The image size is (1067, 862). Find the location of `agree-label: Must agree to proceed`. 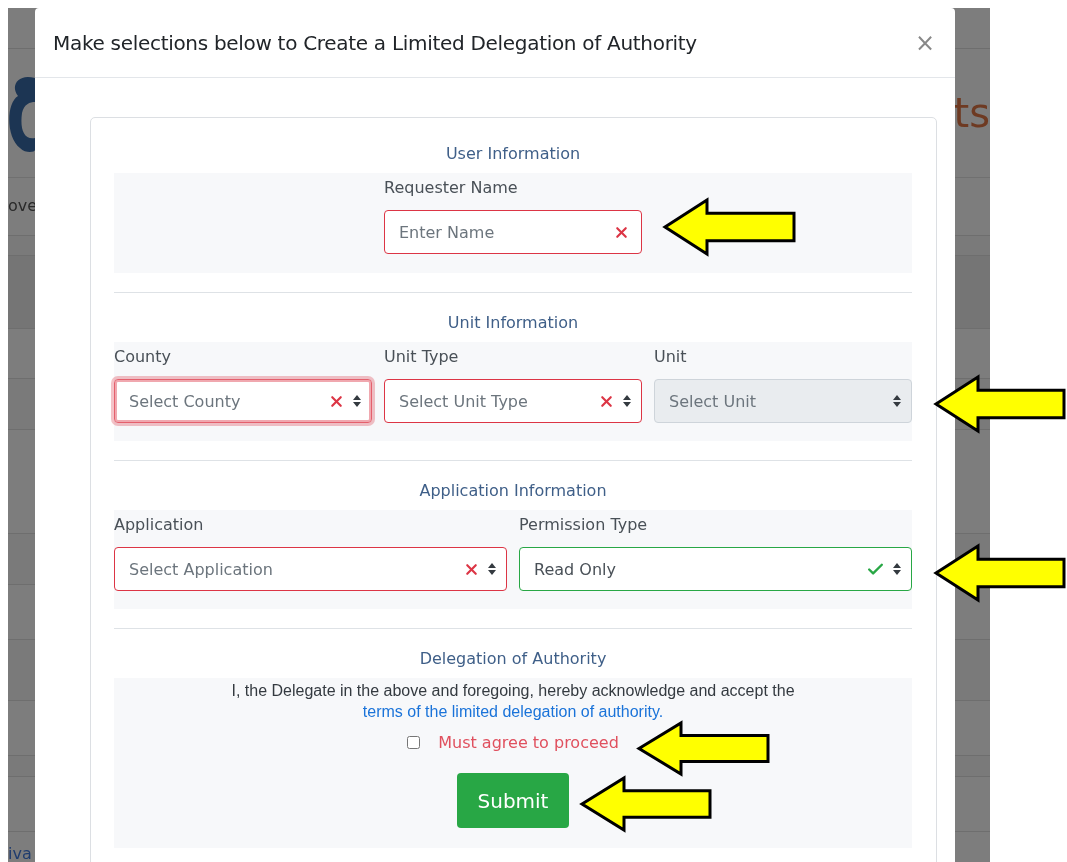

agree-label: Must agree to proceed is located at coordinates (528, 742).